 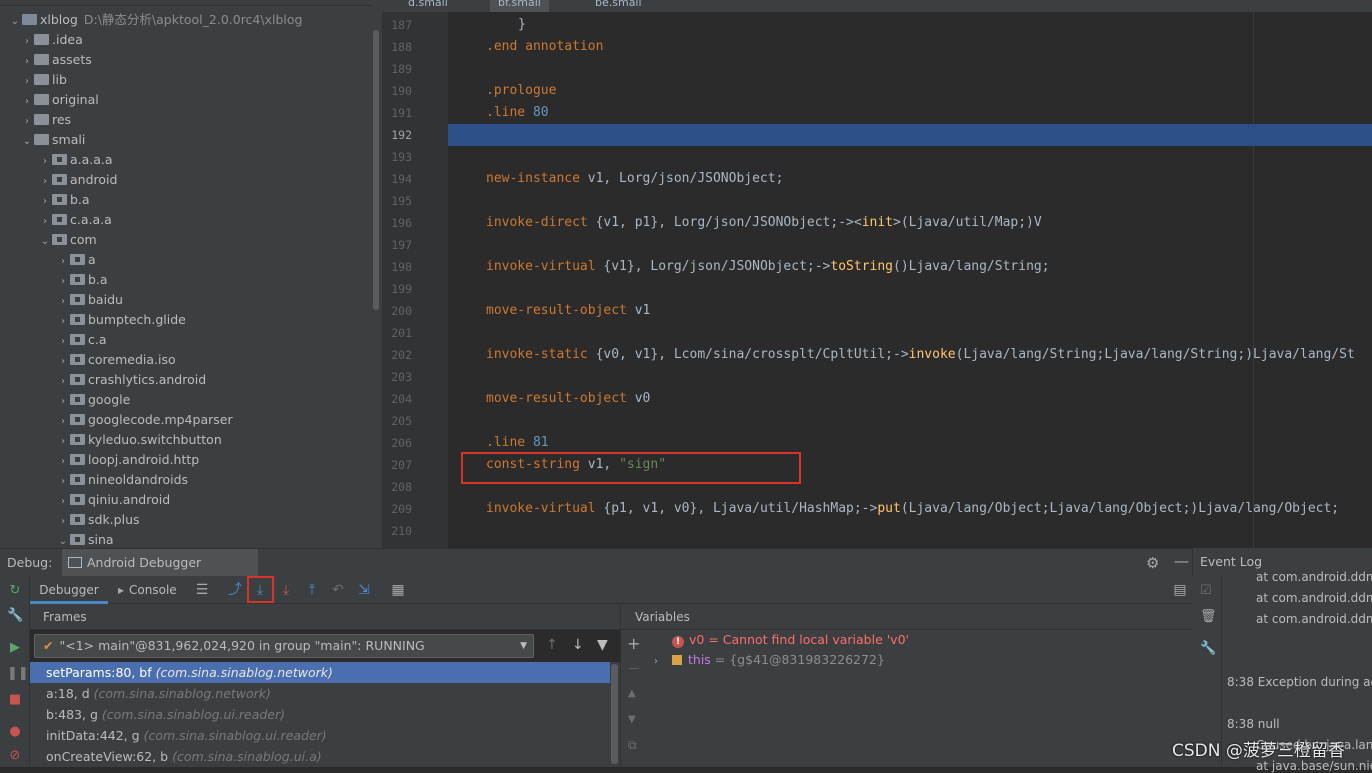 What do you see at coordinates (338, 590) in the screenshot?
I see `drop-frame-icon: ↶` at bounding box center [338, 590].